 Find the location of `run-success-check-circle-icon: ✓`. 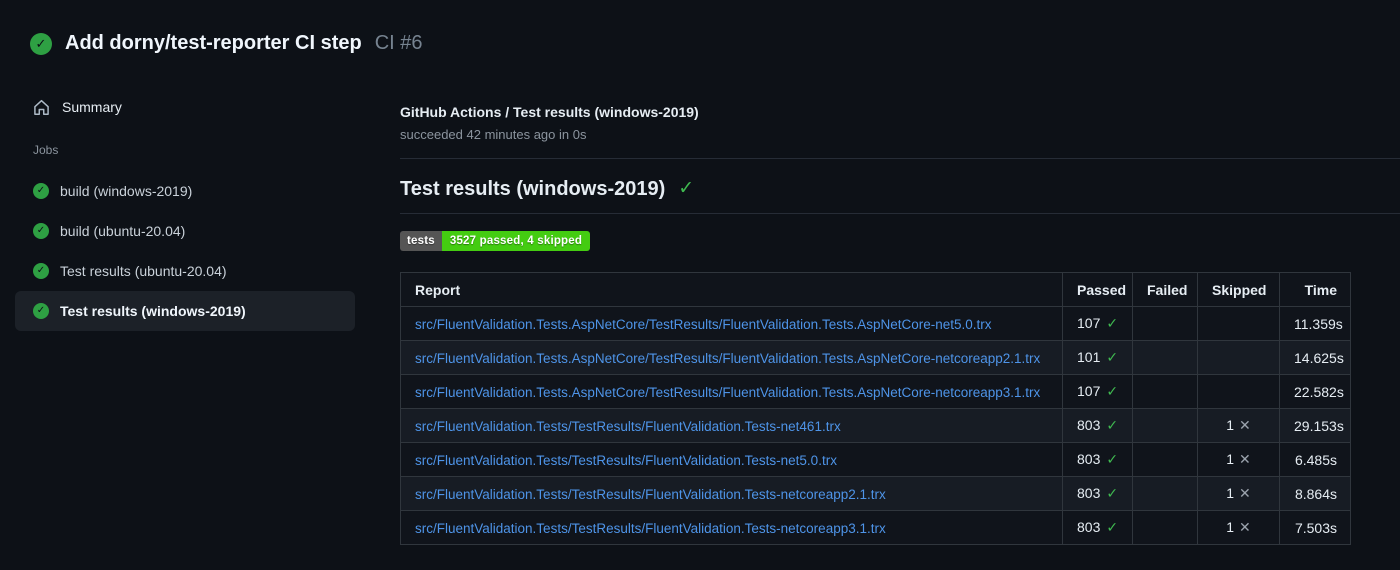

run-success-check-circle-icon: ✓ is located at coordinates (41, 43).